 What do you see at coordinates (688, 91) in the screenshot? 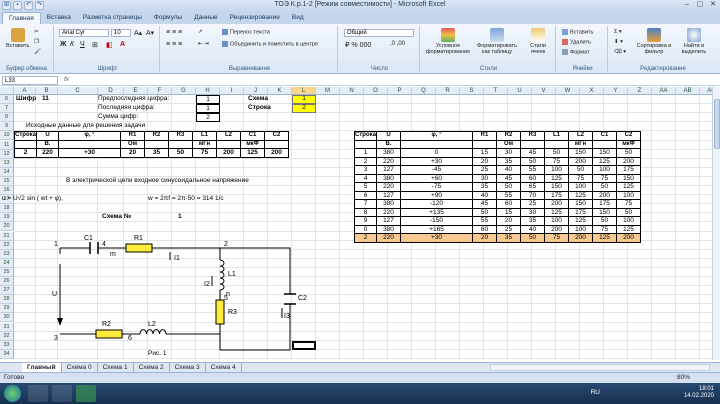
I see `column-header: AB` at bounding box center [688, 91].